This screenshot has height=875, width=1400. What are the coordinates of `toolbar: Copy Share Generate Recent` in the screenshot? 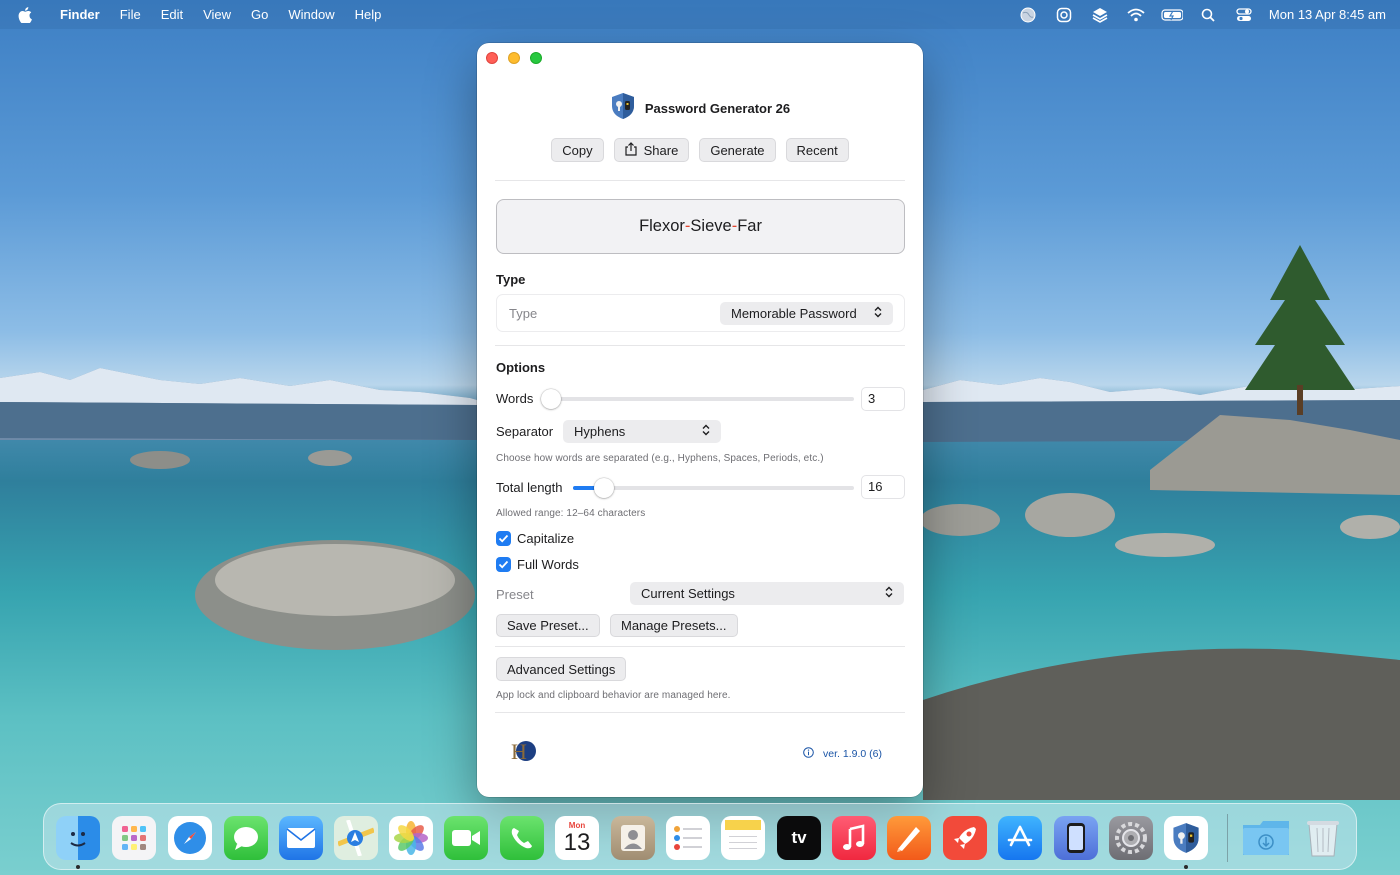 It's located at (700, 150).